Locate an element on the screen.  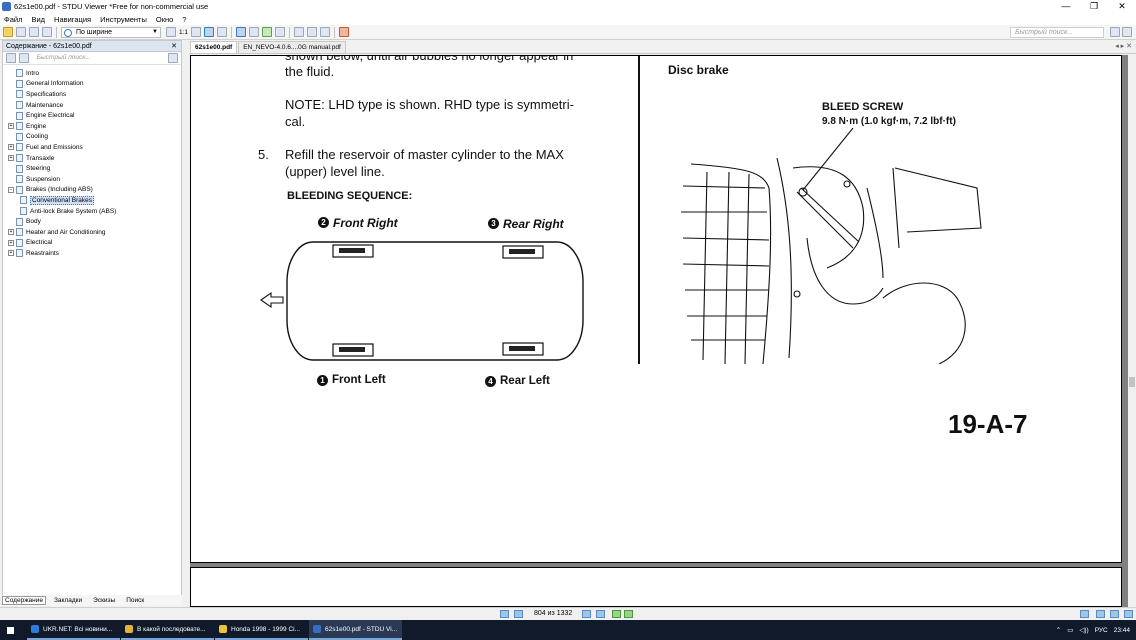
expand-all-icon is located at coordinates (11, 58).